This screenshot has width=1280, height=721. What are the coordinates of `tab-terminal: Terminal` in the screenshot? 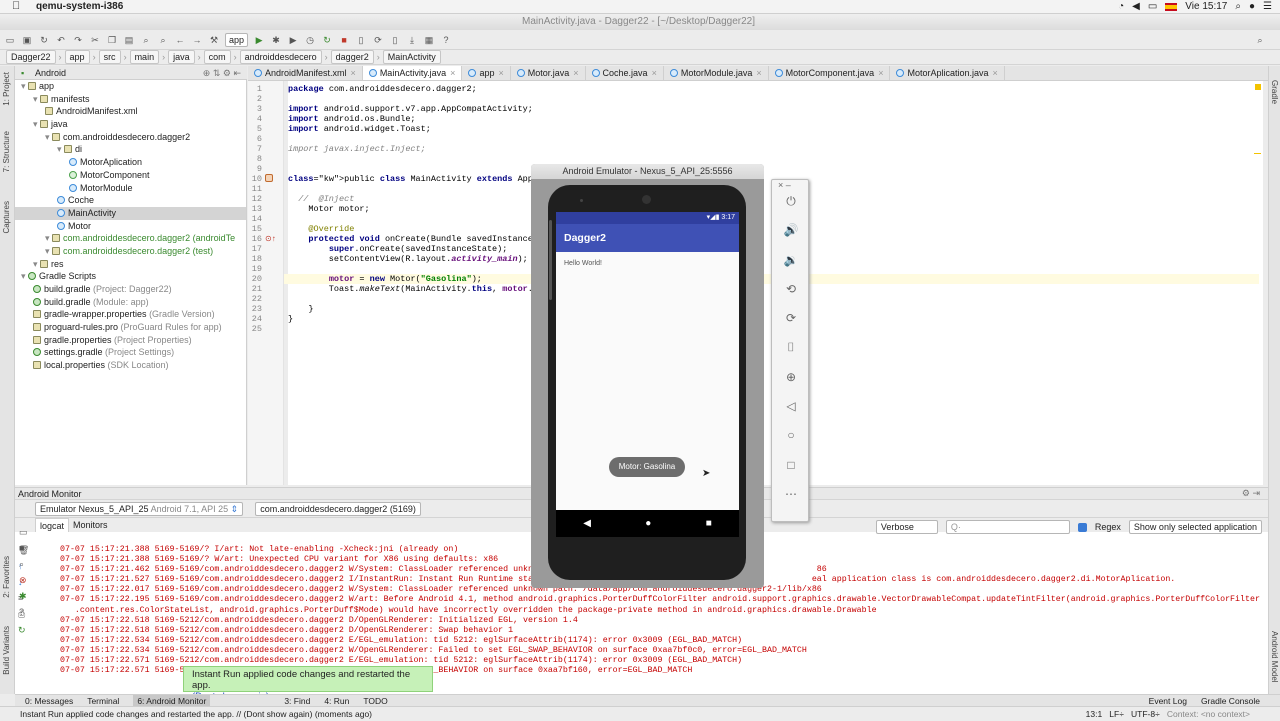 It's located at (103, 700).